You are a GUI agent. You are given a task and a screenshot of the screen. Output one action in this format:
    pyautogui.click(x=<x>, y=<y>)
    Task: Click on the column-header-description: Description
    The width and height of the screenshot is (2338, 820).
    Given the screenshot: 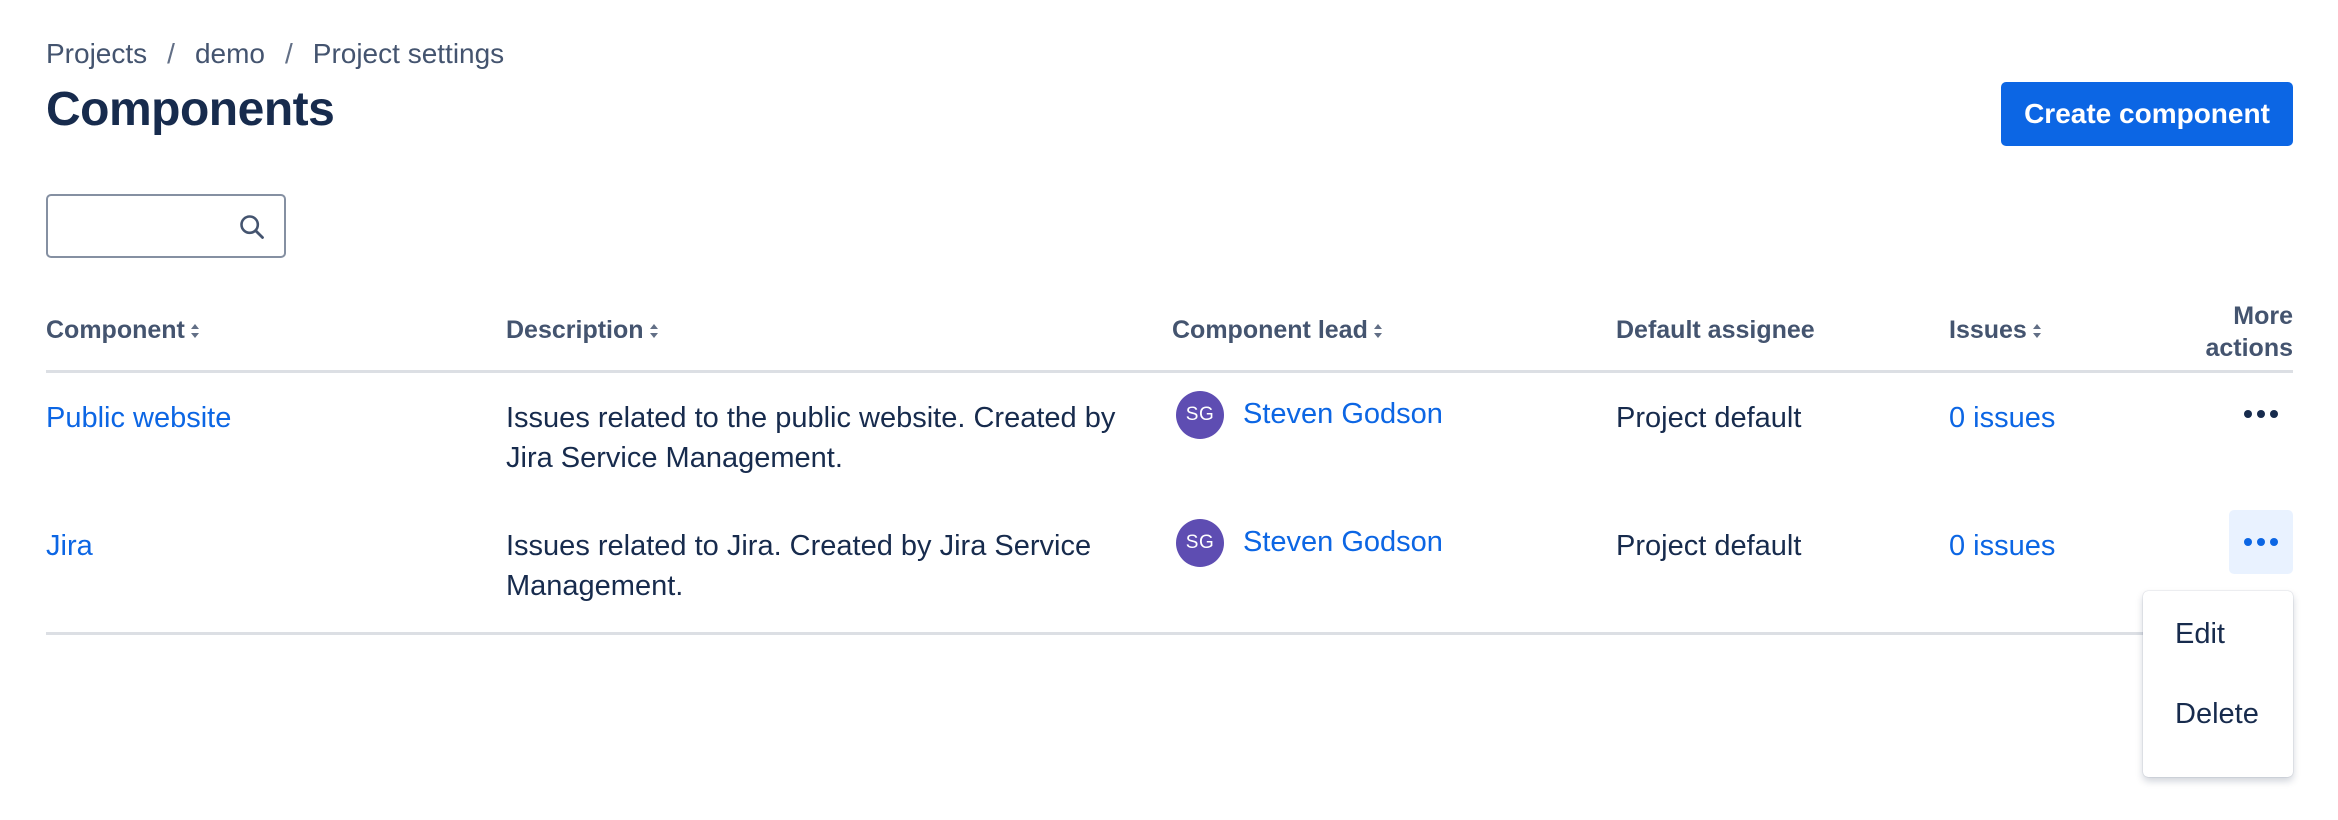 What is the action you would take?
    pyautogui.click(x=583, y=330)
    